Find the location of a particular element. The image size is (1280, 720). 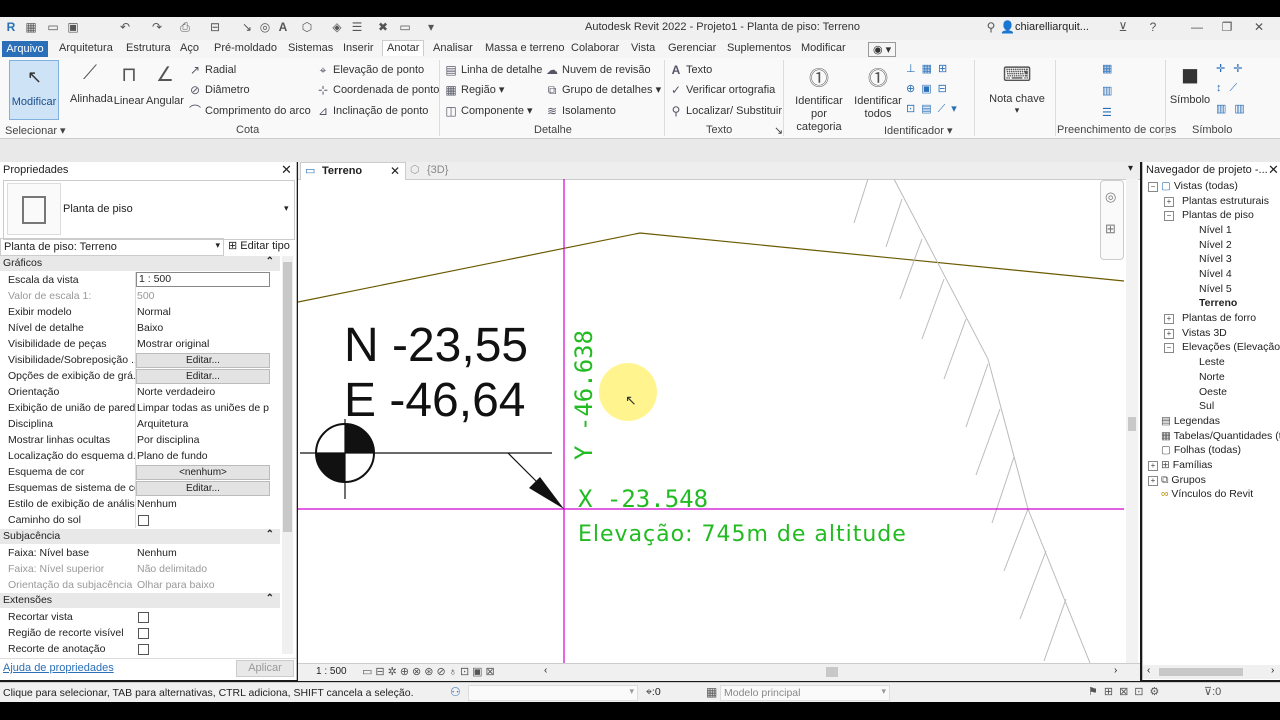

tree-item-nivel-5: Nível 5 is located at coordinates (1215, 289).